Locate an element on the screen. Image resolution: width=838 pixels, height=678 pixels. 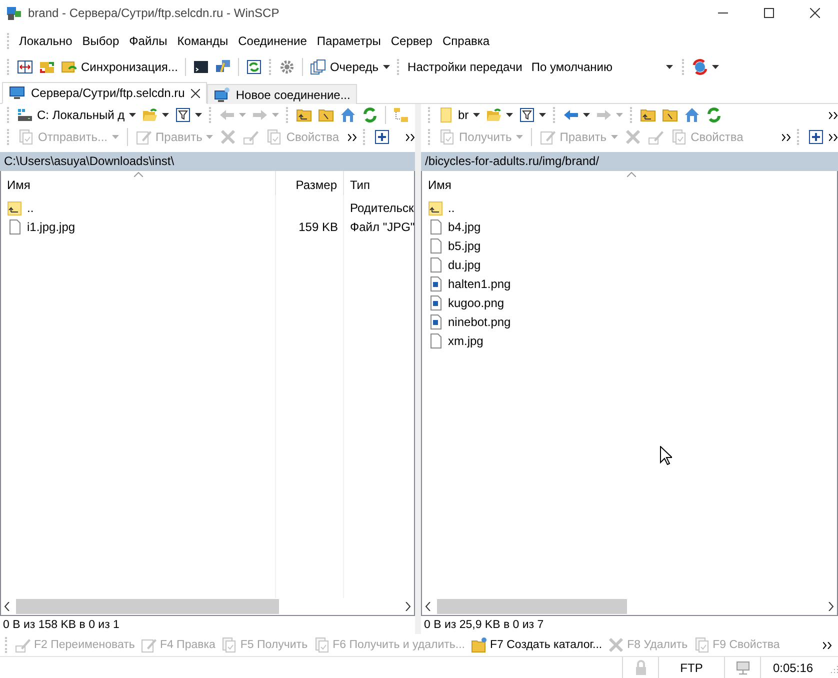
transfer-settings-label: Настройки передачи is located at coordinates (465, 67).